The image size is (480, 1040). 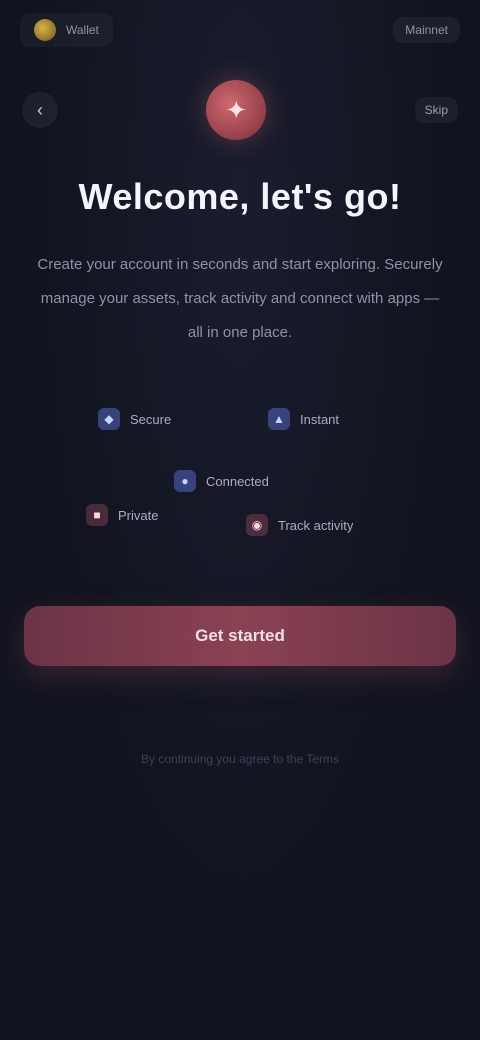 What do you see at coordinates (185, 481) in the screenshot?
I see `globe-icon: ●` at bounding box center [185, 481].